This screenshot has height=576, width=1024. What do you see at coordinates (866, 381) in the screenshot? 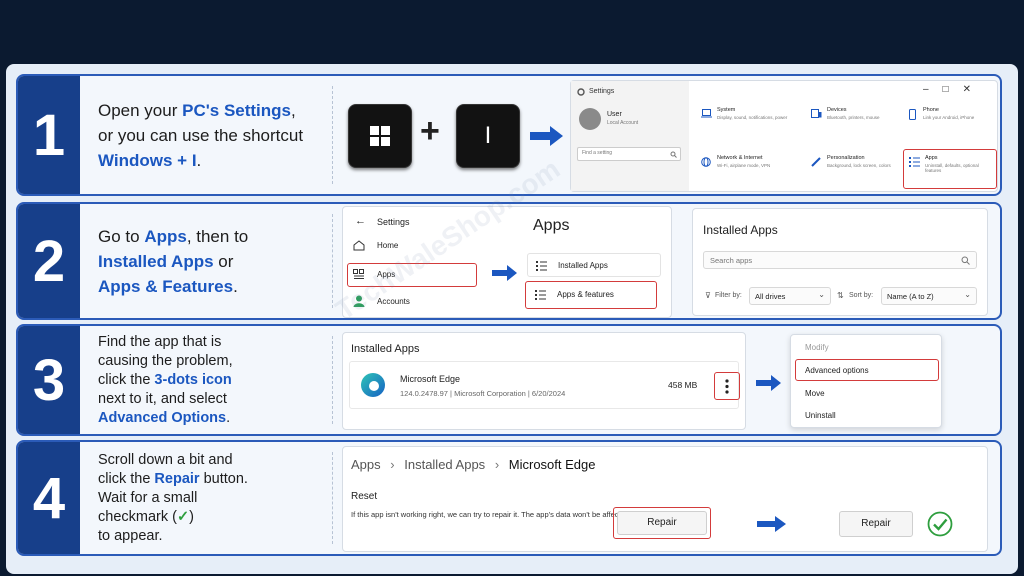
I see `app-context-menu: Modify Advanced options Move Uninstall` at bounding box center [866, 381].